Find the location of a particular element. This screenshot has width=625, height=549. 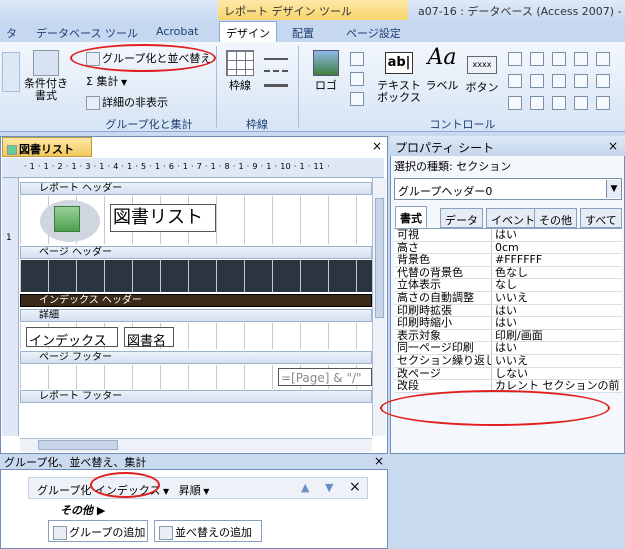

property-row: 改ページ しない is located at coordinates (508, 374).